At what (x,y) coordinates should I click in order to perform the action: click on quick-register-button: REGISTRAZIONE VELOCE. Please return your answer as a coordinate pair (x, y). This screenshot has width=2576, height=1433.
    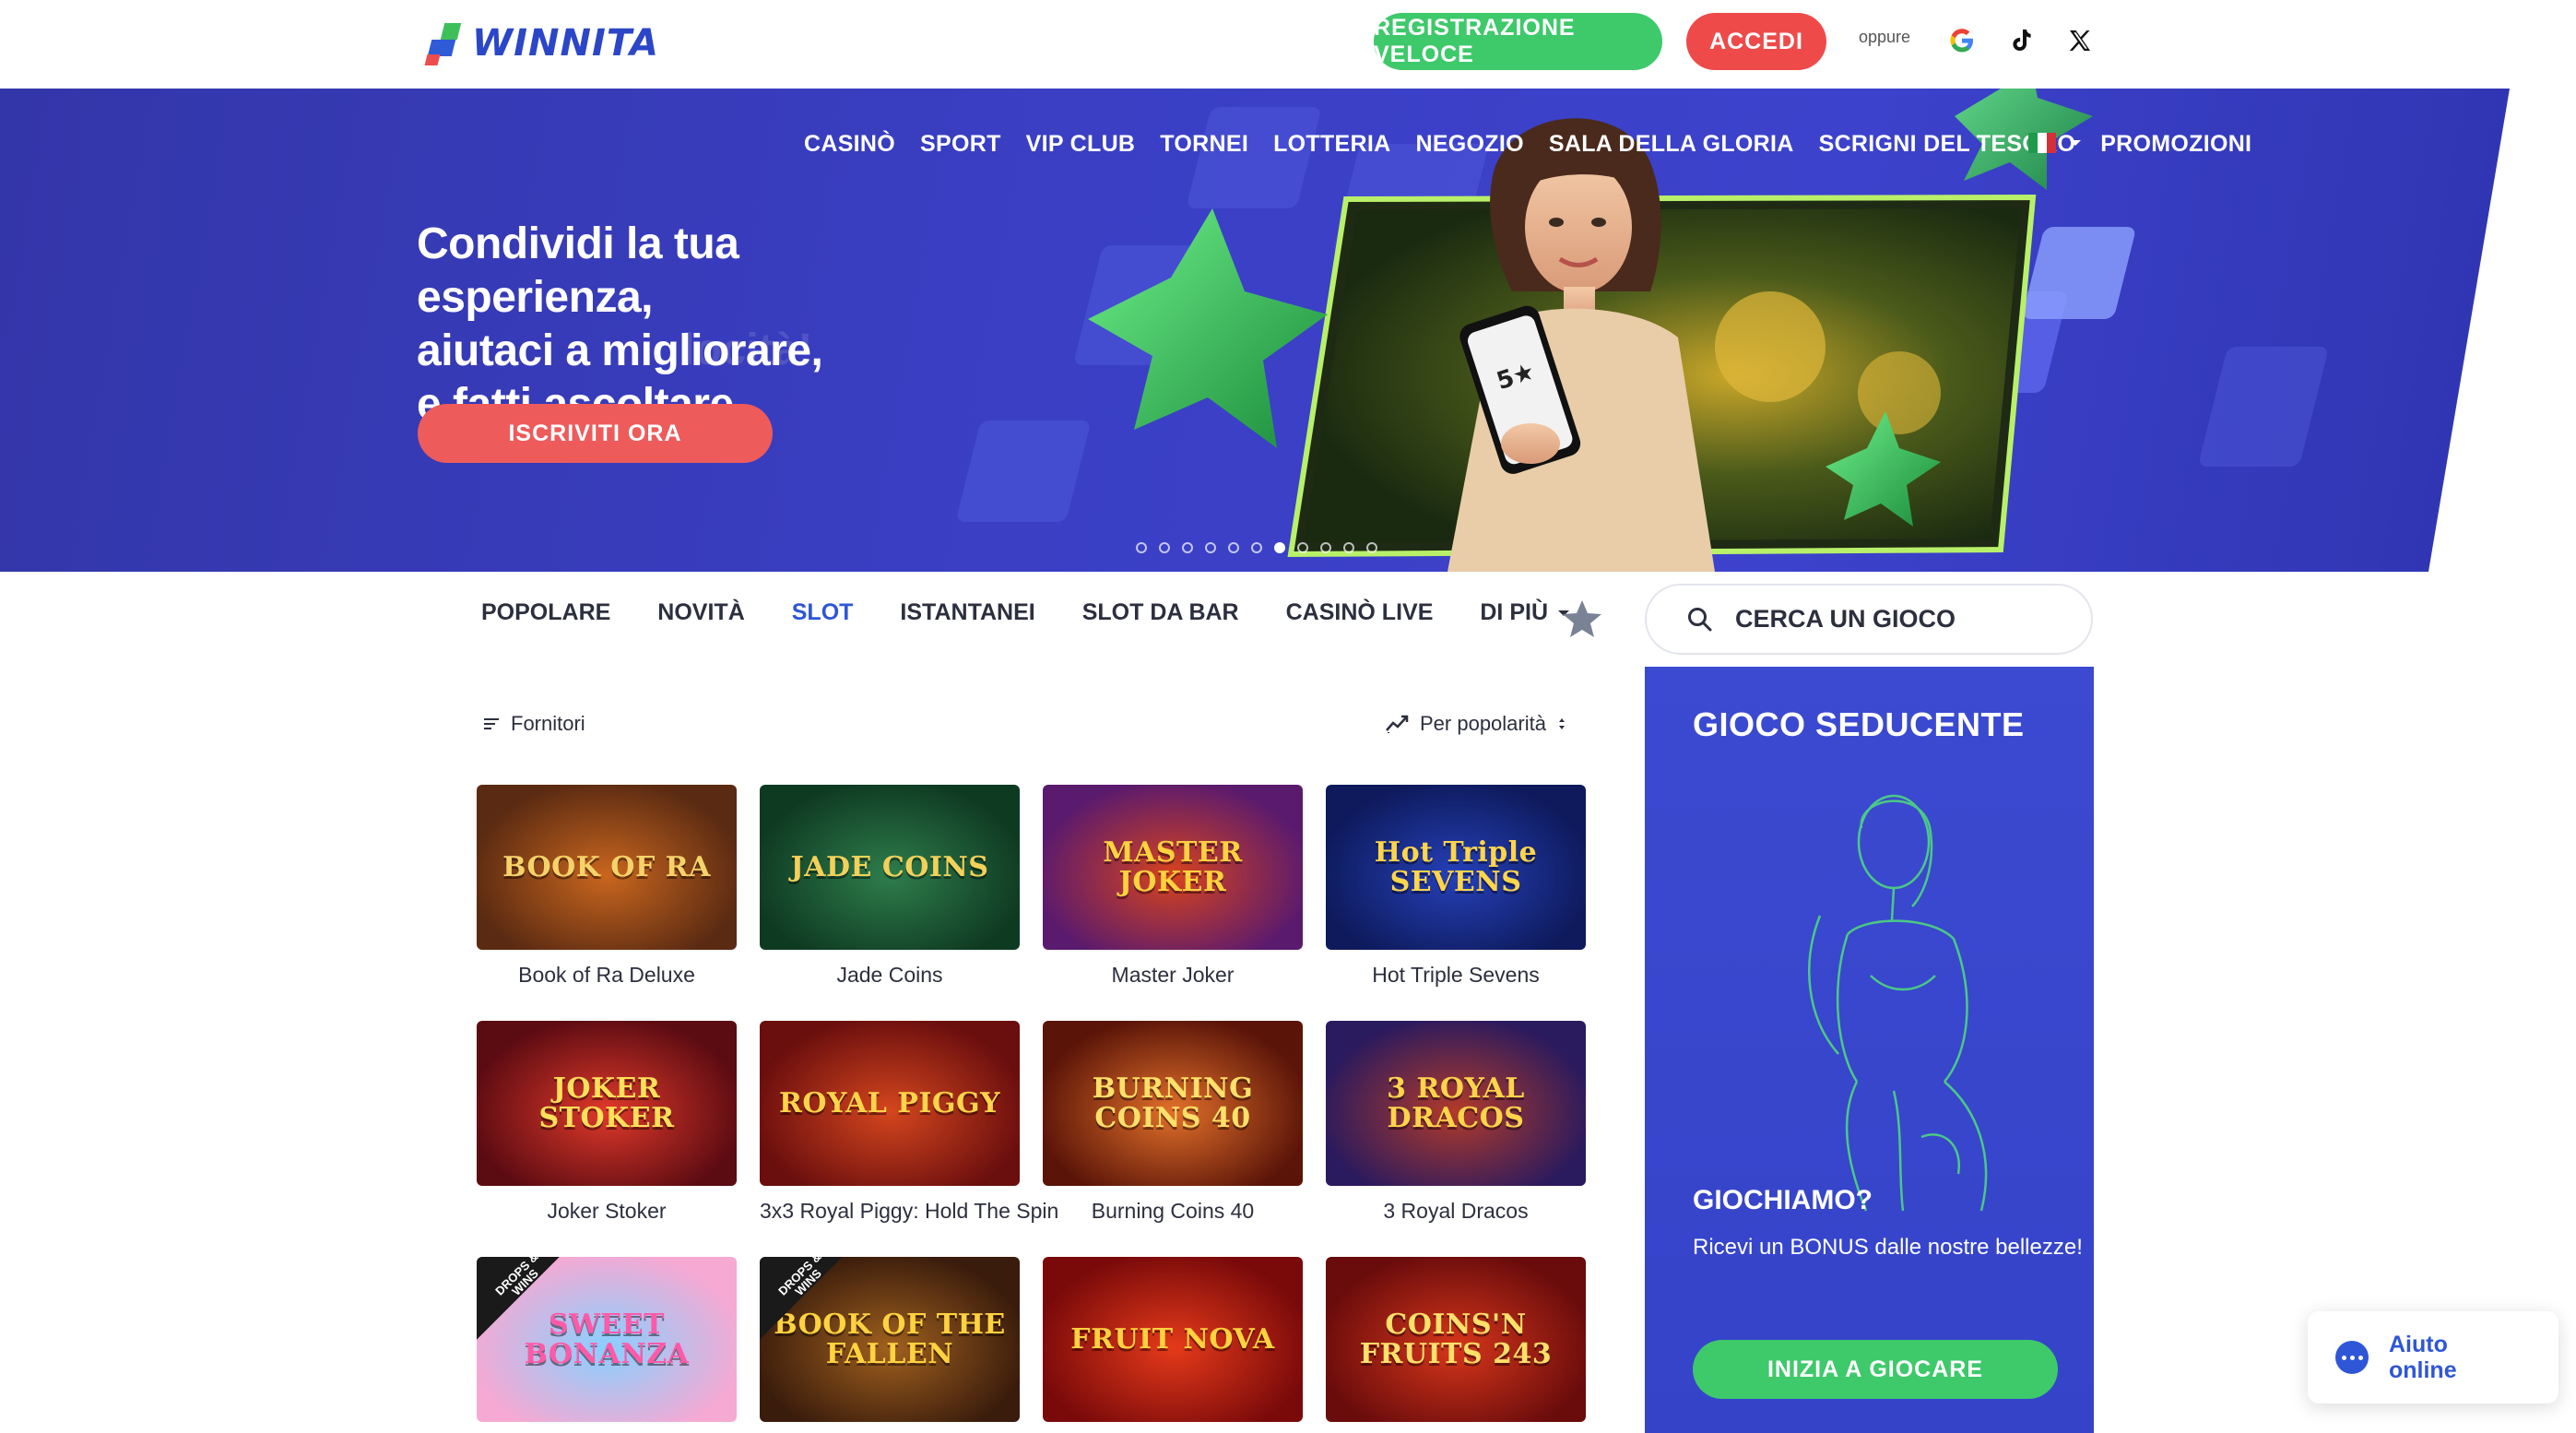
    Looking at the image, I should click on (1518, 41).